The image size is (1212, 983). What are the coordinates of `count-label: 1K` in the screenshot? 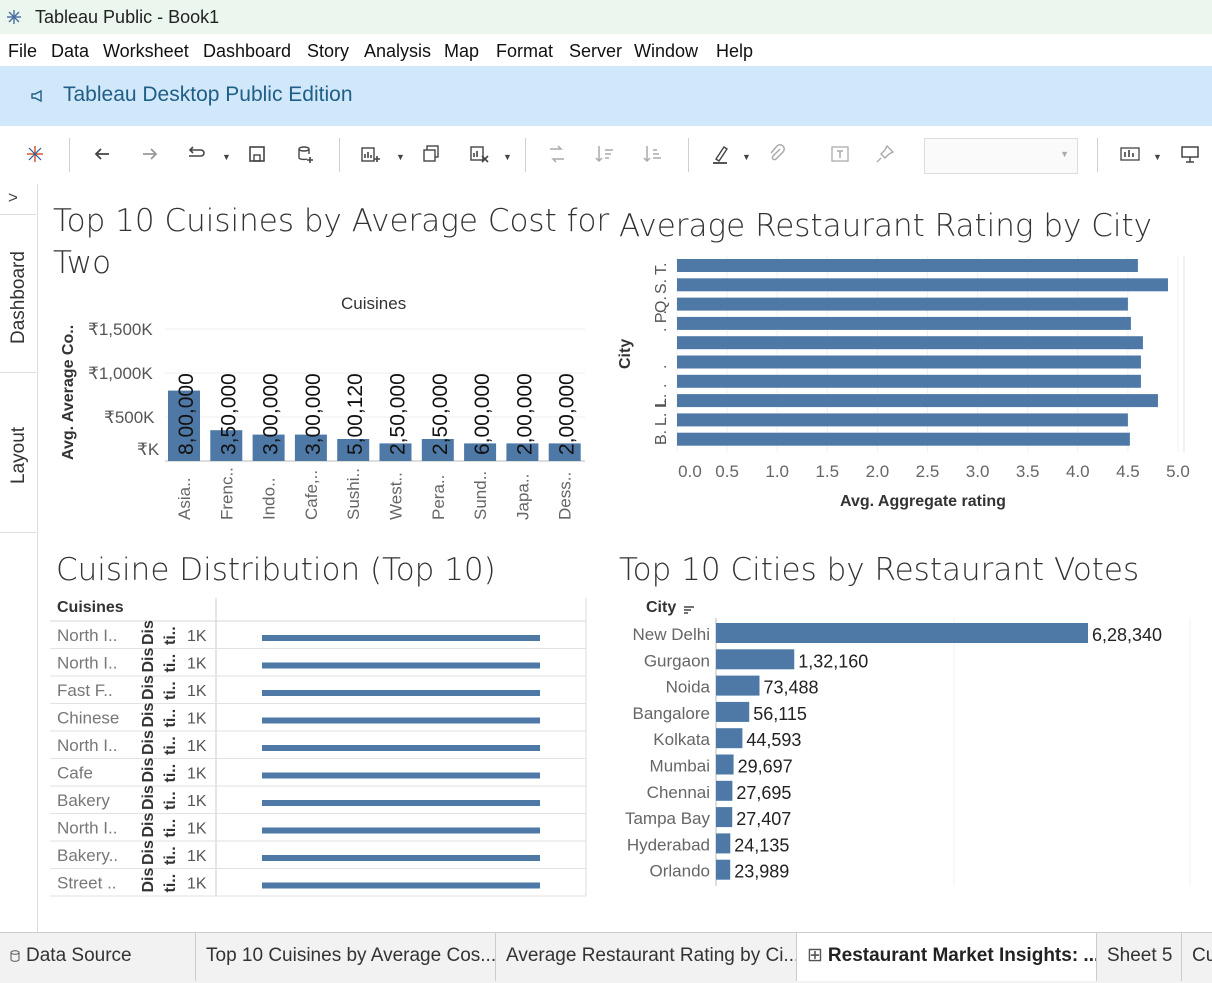 It's located at (197, 664).